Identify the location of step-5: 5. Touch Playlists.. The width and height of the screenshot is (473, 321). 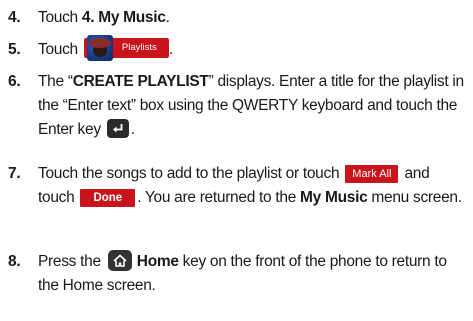
(238, 48).